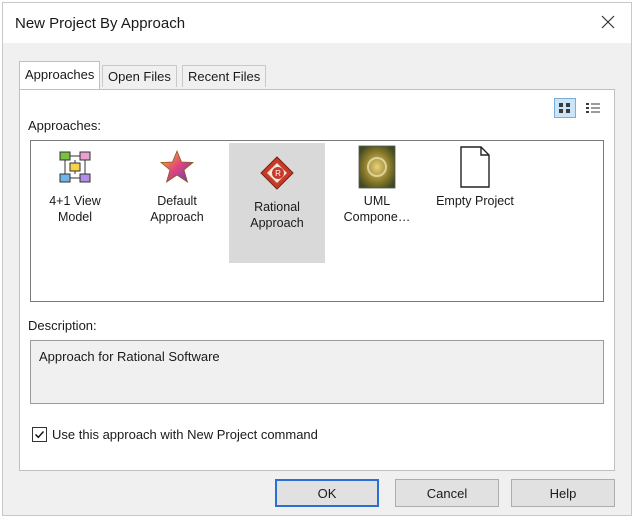 This screenshot has height=520, width=636. What do you see at coordinates (224, 76) in the screenshot?
I see `tab-recent-files: Recent Files` at bounding box center [224, 76].